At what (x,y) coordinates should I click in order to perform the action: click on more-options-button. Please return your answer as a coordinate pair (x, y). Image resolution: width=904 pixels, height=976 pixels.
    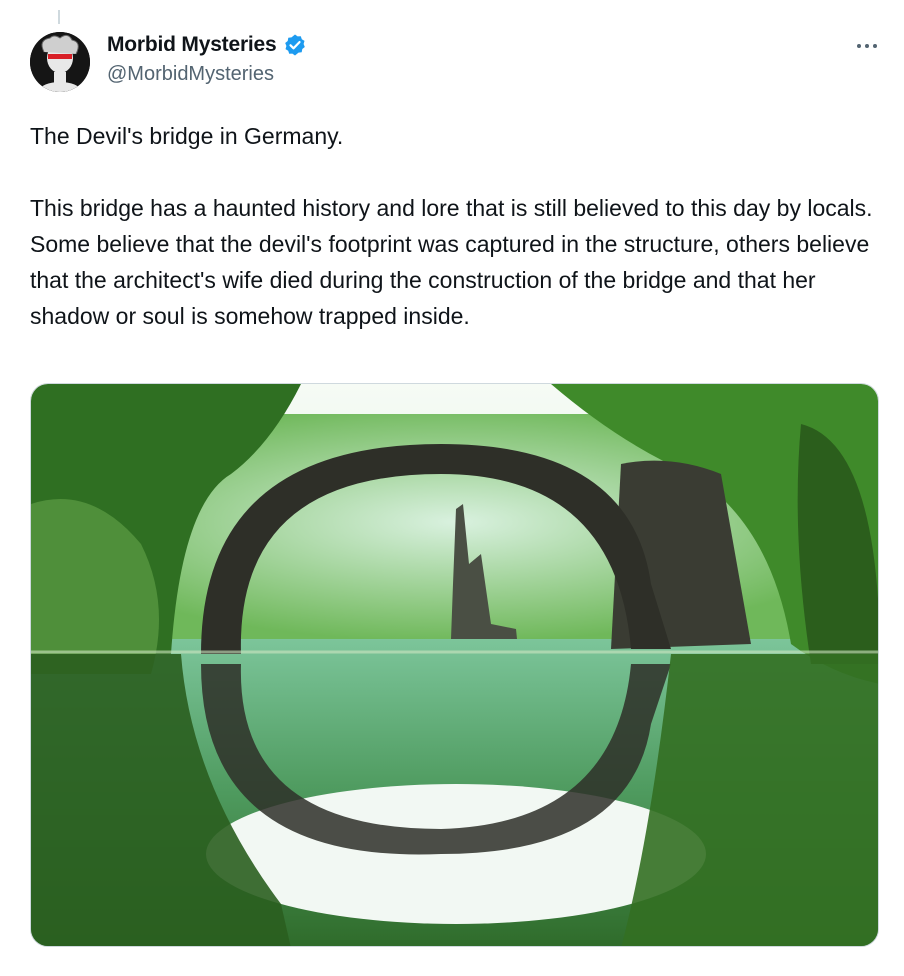
    Looking at the image, I should click on (867, 46).